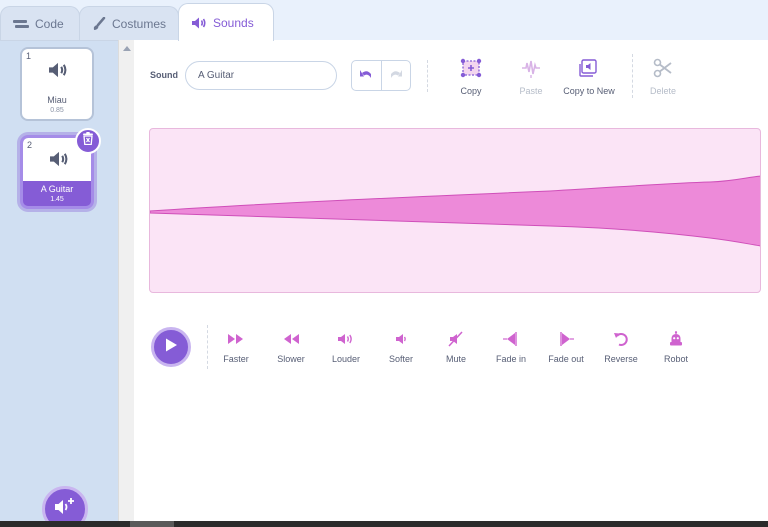 This screenshot has width=768, height=527. I want to click on sound-list-scrollbar, so click(126, 283).